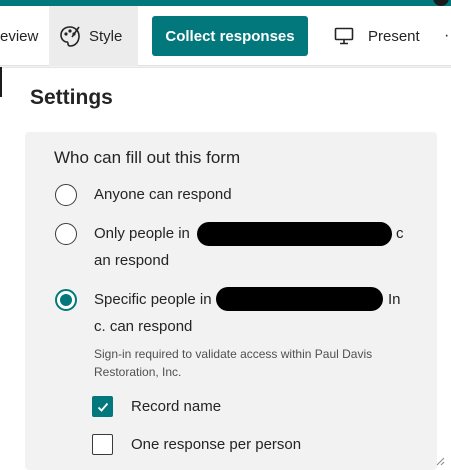 The image size is (451, 470). I want to click on preview-button: eview, so click(19, 36).